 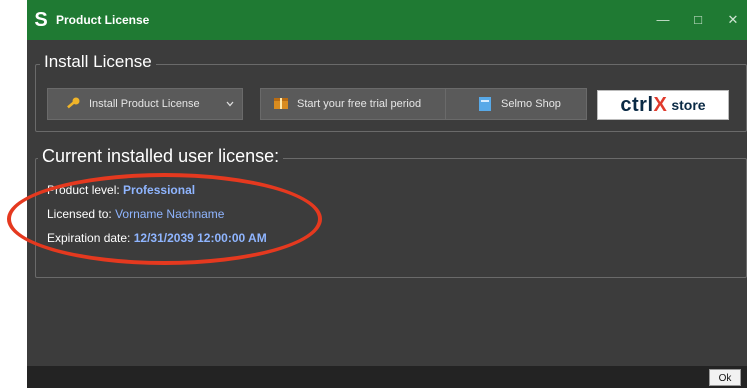 I want to click on selmo-shop-label: Selmo Shop, so click(x=531, y=104).